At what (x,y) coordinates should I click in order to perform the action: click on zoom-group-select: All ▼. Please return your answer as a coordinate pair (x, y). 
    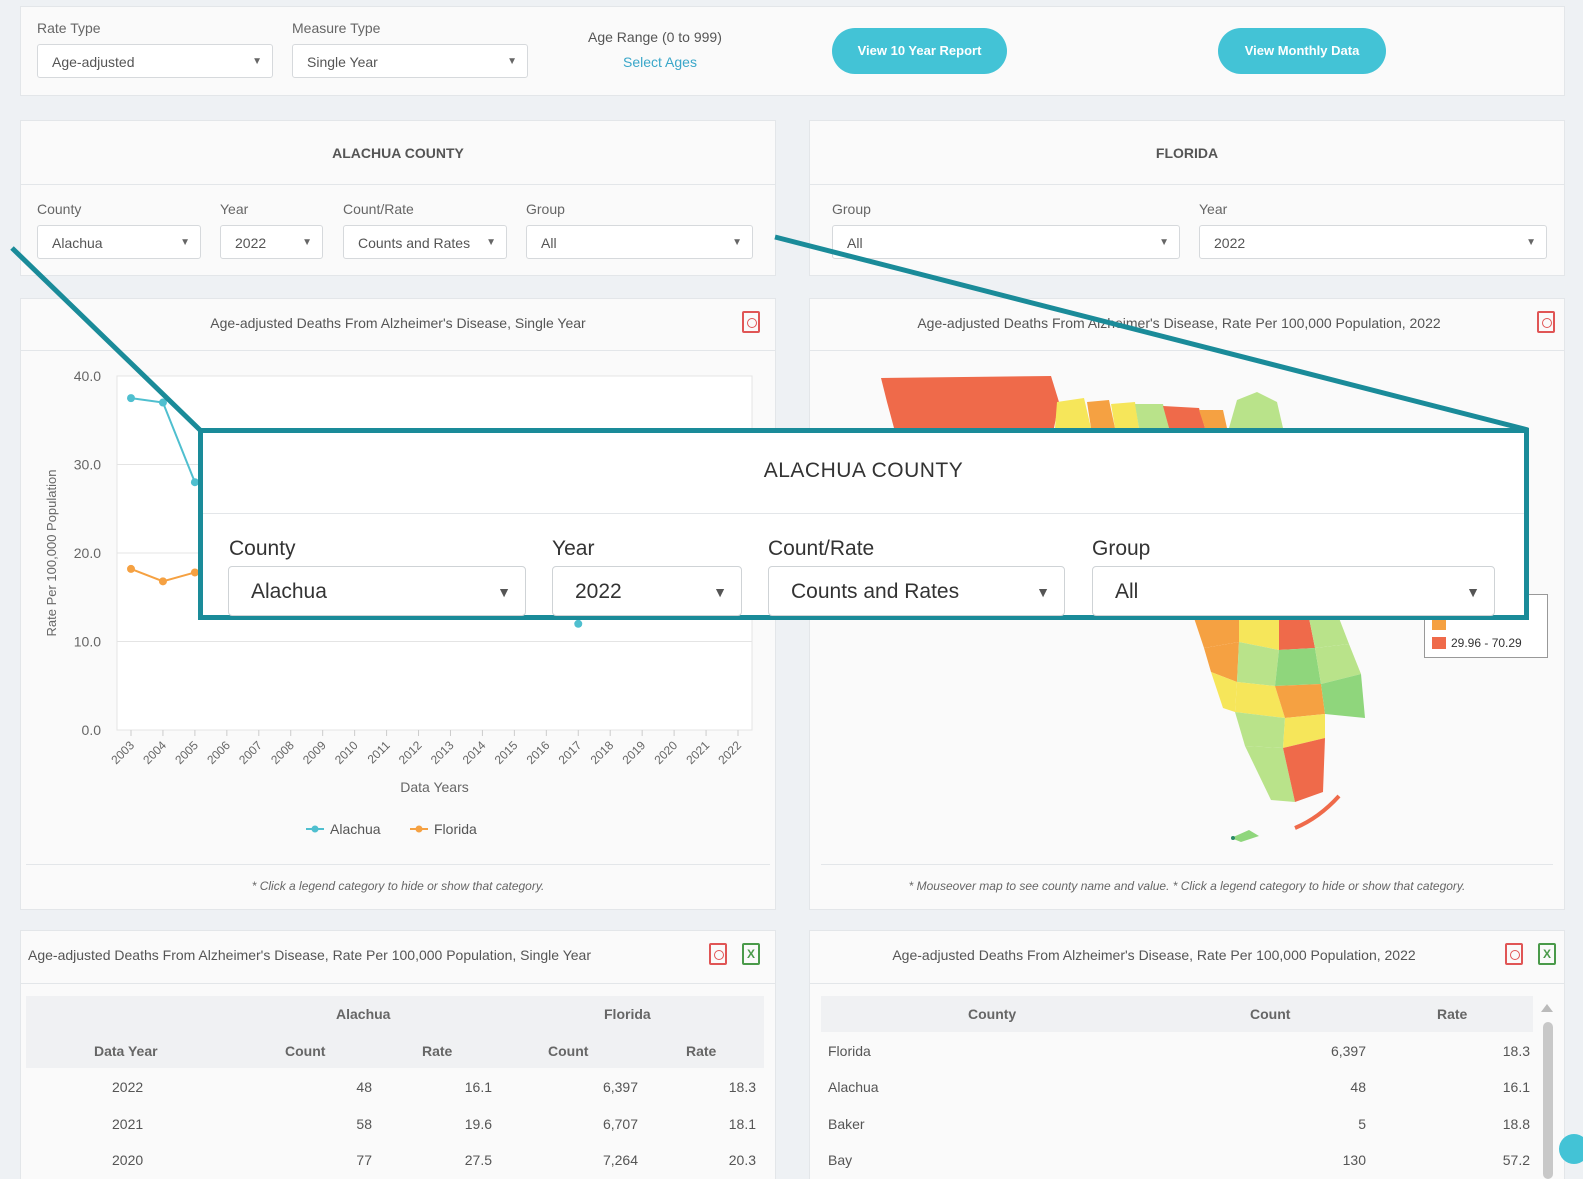
    Looking at the image, I should click on (1293, 591).